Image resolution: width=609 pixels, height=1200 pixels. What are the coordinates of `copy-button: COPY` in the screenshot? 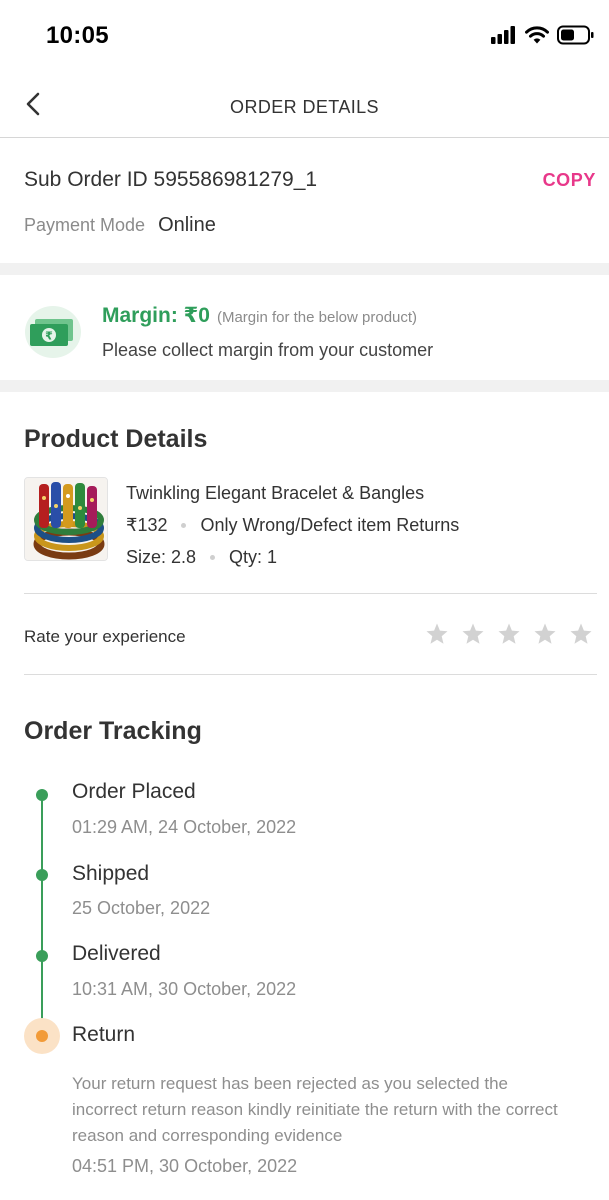 It's located at (569, 180).